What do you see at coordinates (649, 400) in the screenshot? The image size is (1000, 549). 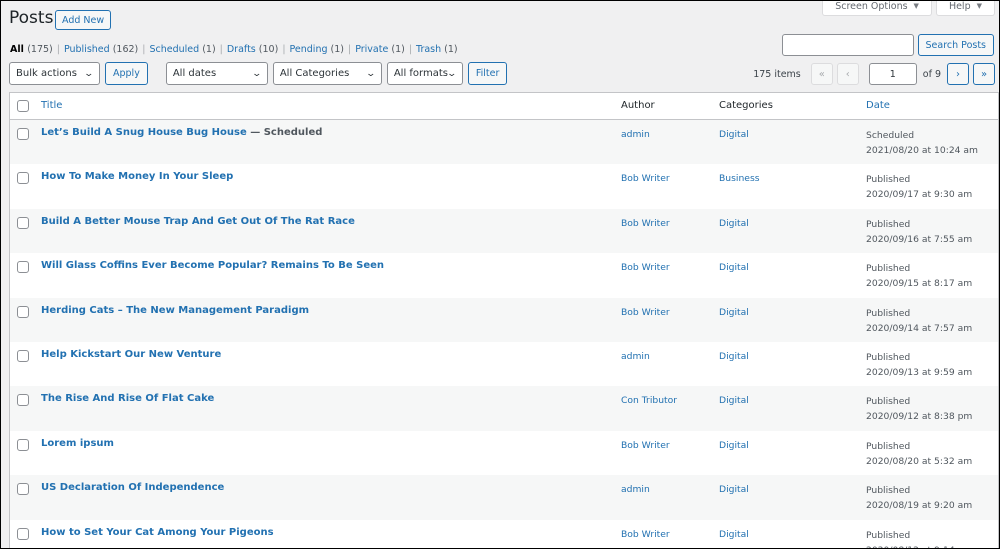 I see `post-author-link: Con Tributor` at bounding box center [649, 400].